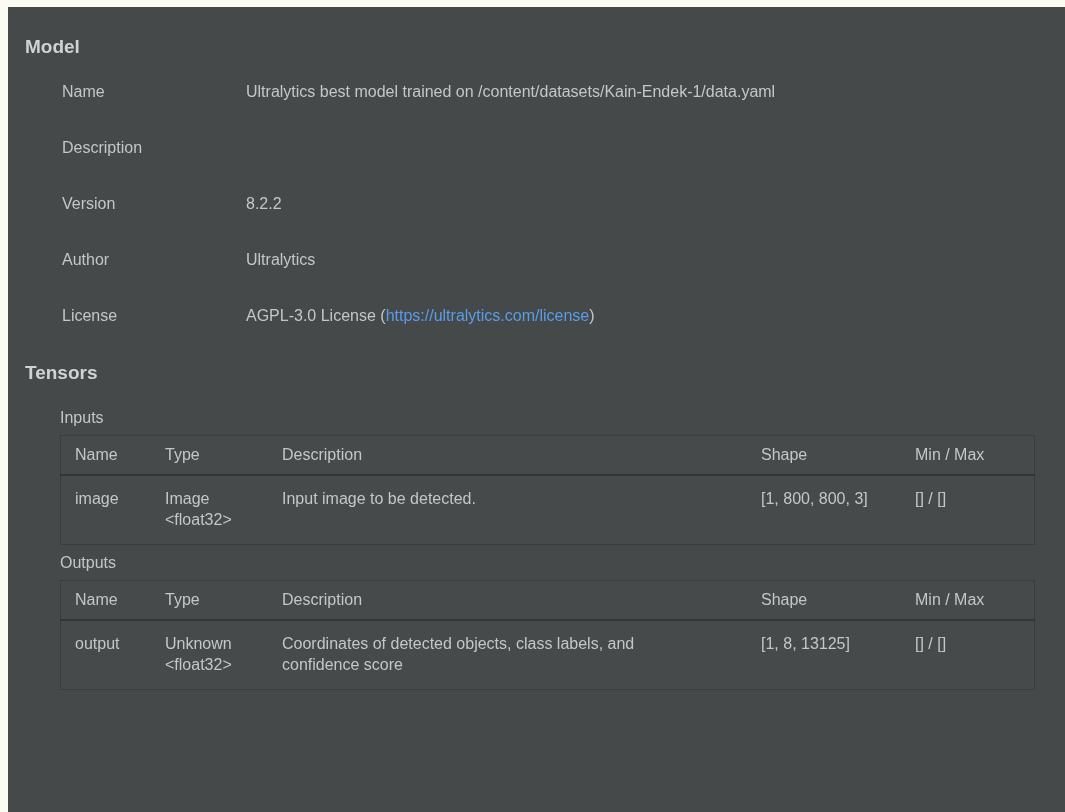 This screenshot has width=1065, height=812. Describe the element at coordinates (86, 260) in the screenshot. I see `property-label: Author` at that location.